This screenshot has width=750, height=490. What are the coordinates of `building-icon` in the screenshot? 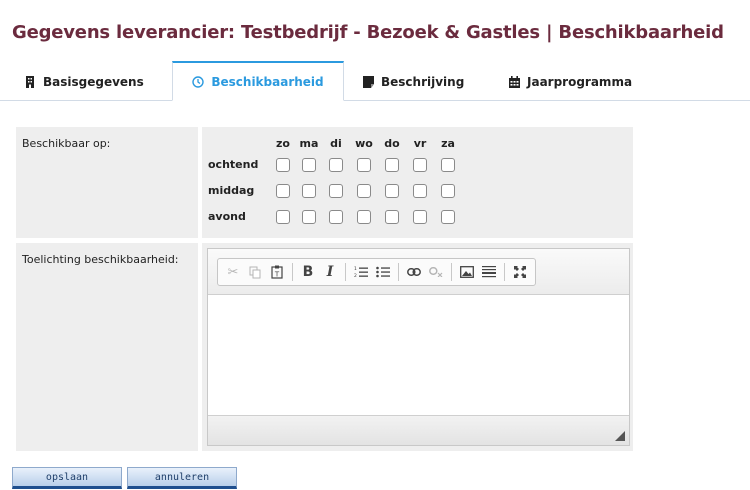 It's located at (30, 81).